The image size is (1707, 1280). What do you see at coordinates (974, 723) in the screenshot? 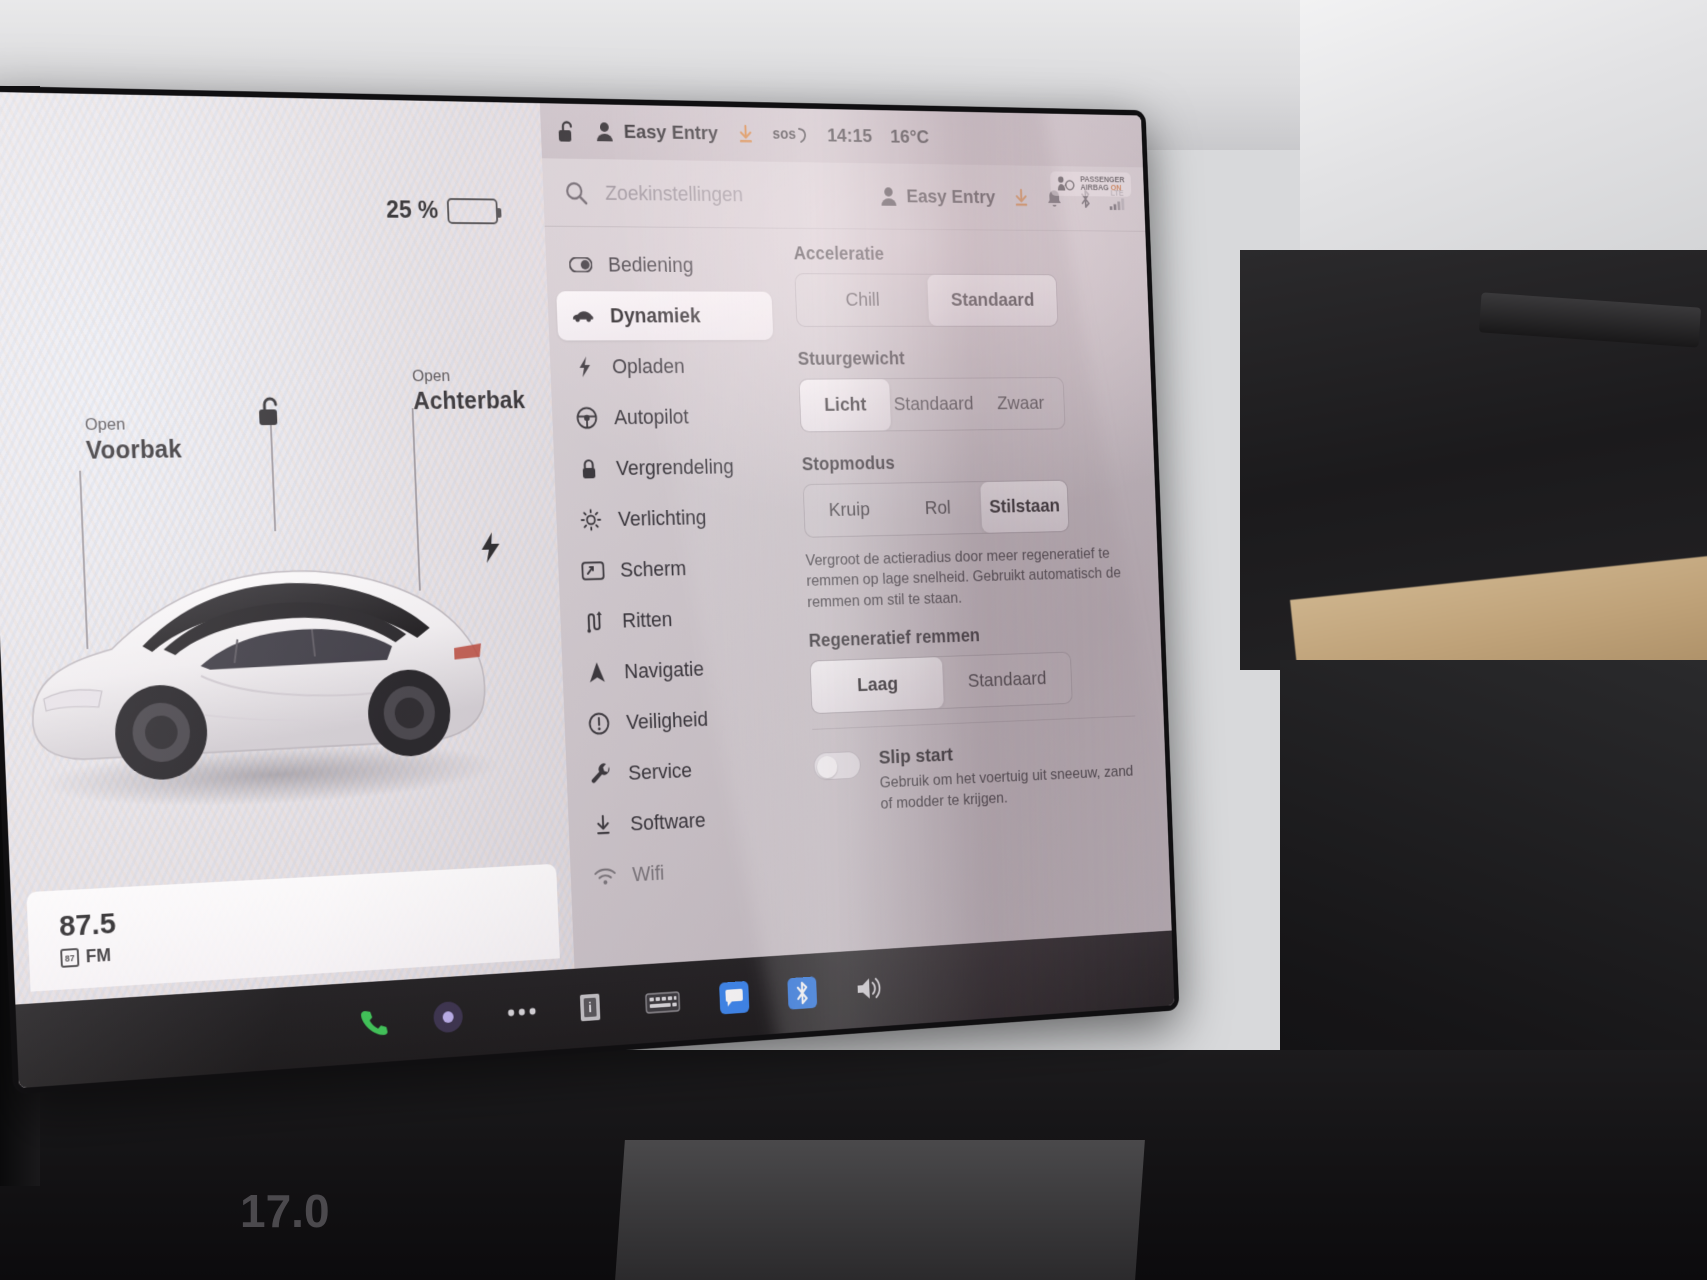
I see `settings-divider` at bounding box center [974, 723].